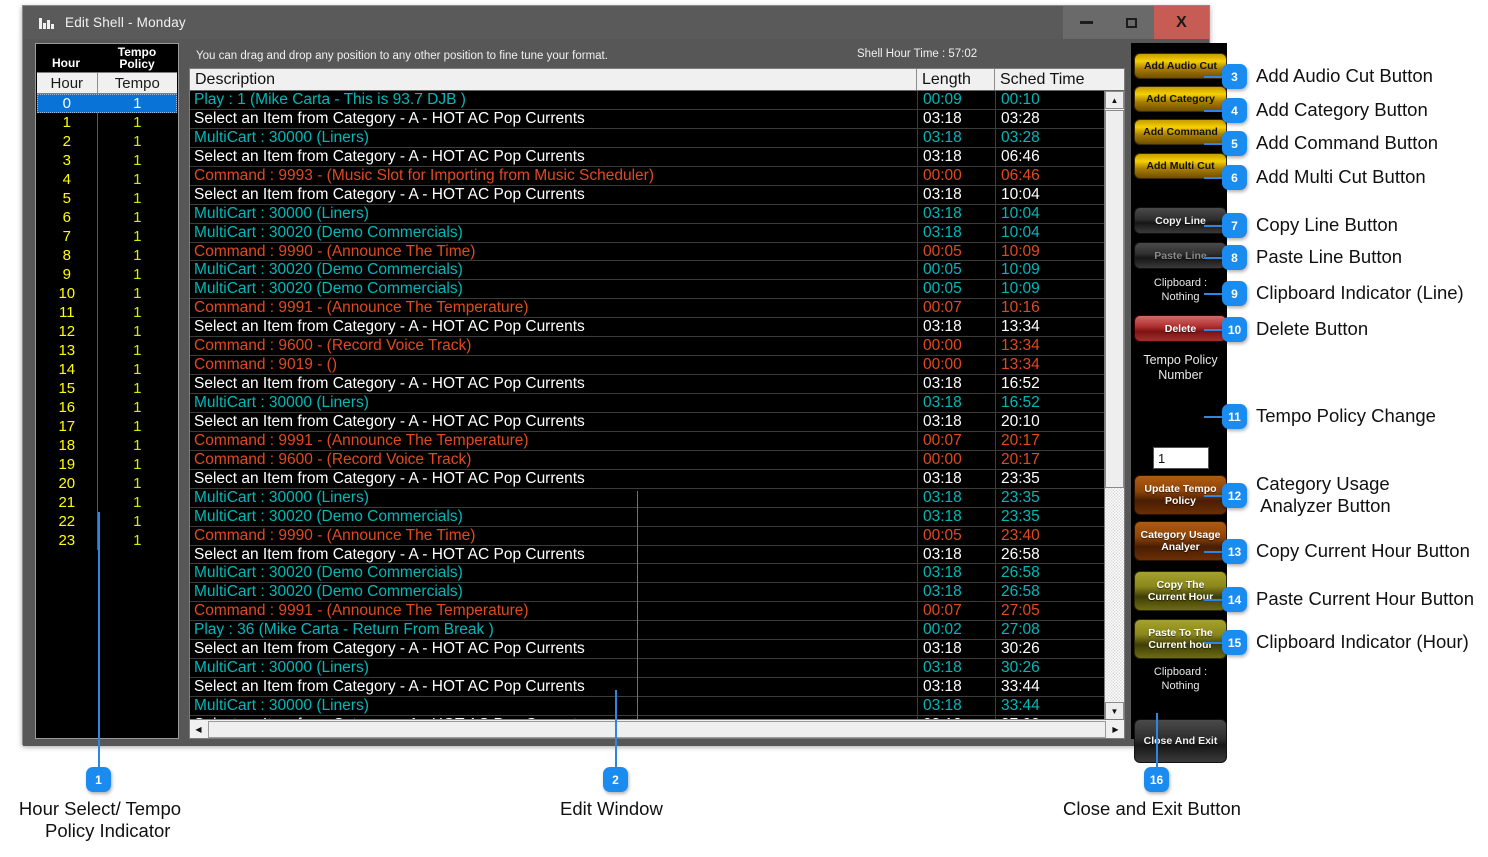 The height and width of the screenshot is (857, 1488). I want to click on scroll-up-arrow-icon: ▲, so click(1114, 100).